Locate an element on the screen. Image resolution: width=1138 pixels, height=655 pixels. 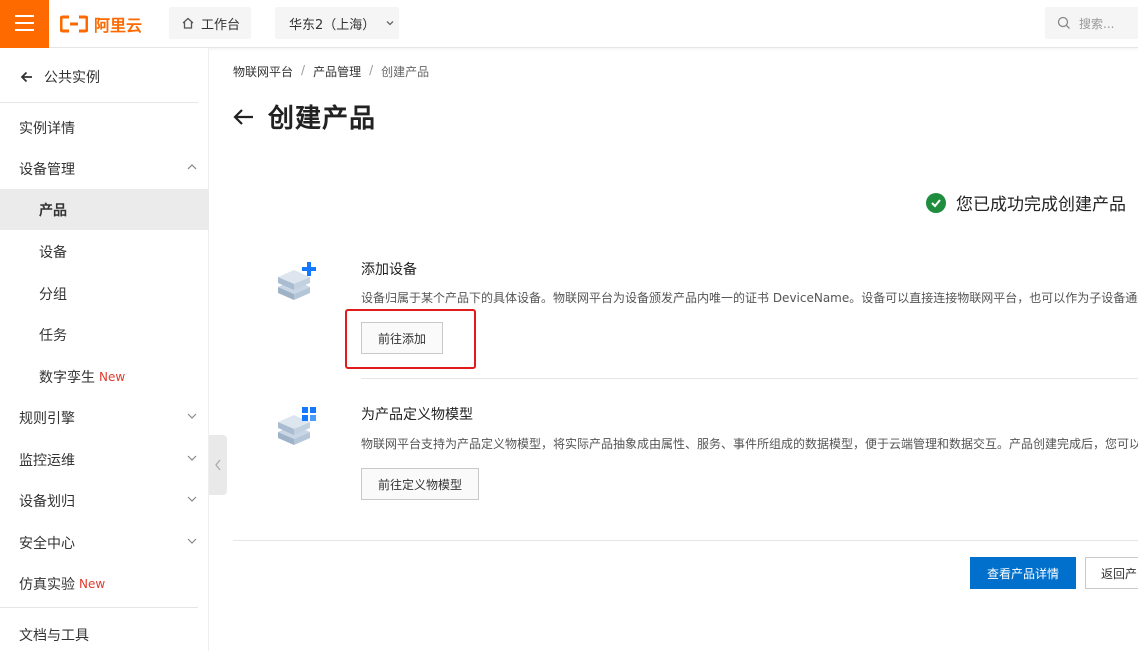
back-label: 公共实例 is located at coordinates (72, 78).